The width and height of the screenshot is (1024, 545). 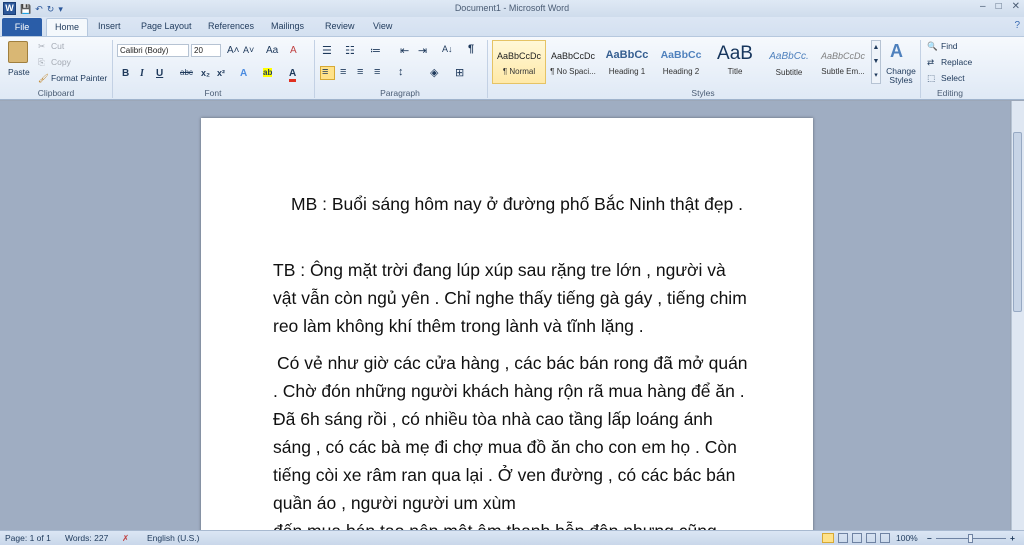 What do you see at coordinates (519, 62) in the screenshot?
I see `style-normal: AaBbCcDc ¶ Normal` at bounding box center [519, 62].